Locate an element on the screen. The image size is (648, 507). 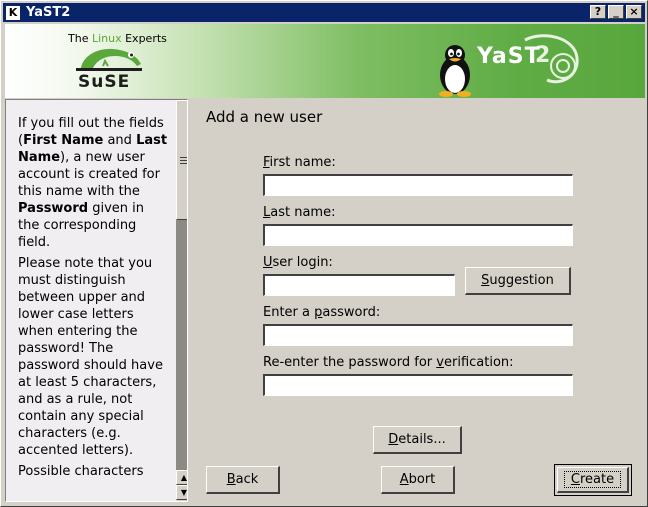
down-arrow-icon: ▼ is located at coordinates (184, 492).